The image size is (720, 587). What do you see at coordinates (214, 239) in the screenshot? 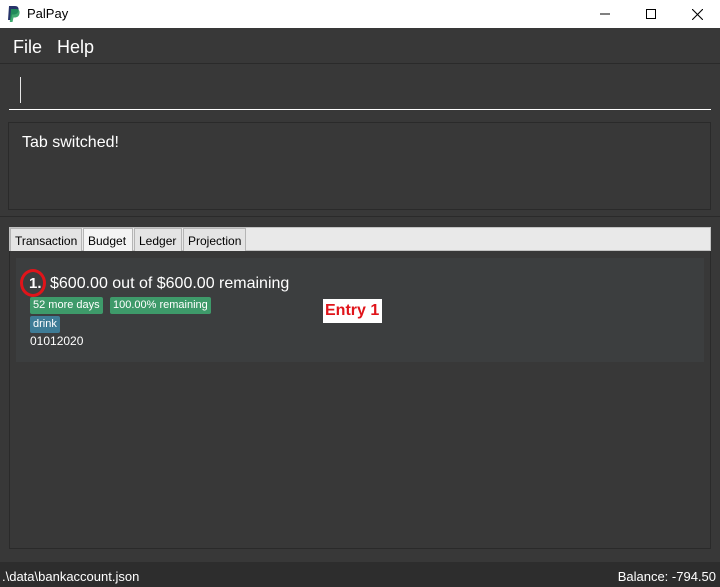
I see `tab-projection: Projection` at bounding box center [214, 239].